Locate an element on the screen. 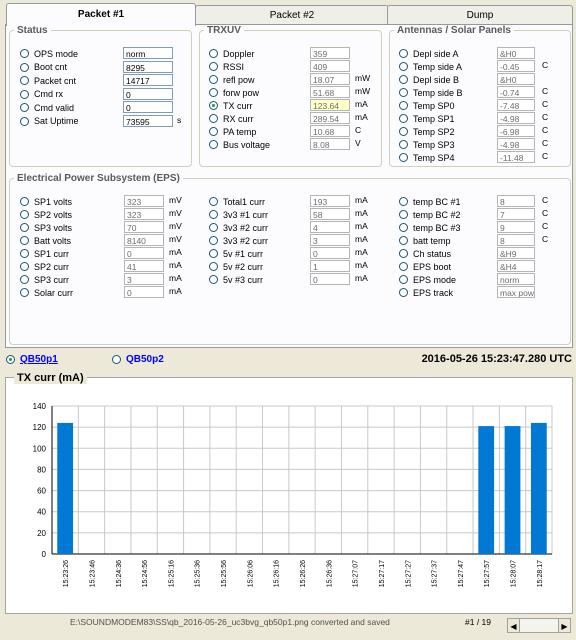 The image size is (576, 640). field-row: Bus voltage is located at coordinates (239, 144).